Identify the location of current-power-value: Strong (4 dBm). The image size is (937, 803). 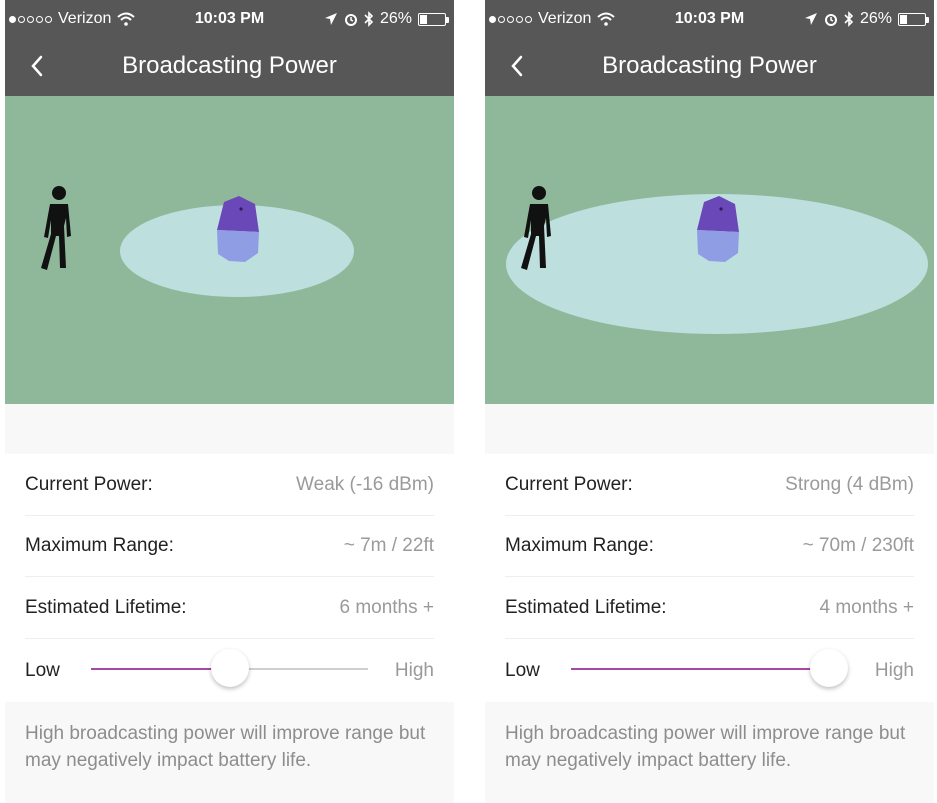
(849, 484).